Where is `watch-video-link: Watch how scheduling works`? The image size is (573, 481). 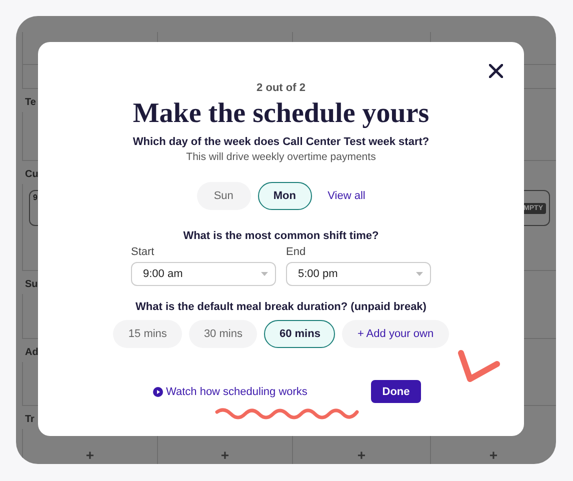
watch-video-link: Watch how scheduling works is located at coordinates (237, 392).